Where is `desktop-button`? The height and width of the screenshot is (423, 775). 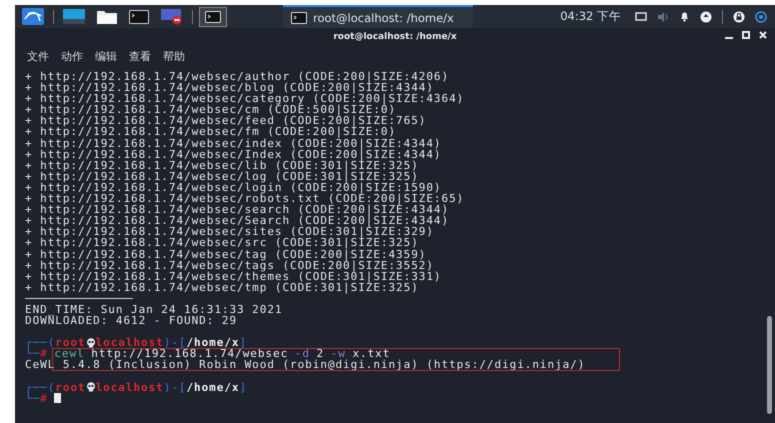 desktop-button is located at coordinates (74, 16).